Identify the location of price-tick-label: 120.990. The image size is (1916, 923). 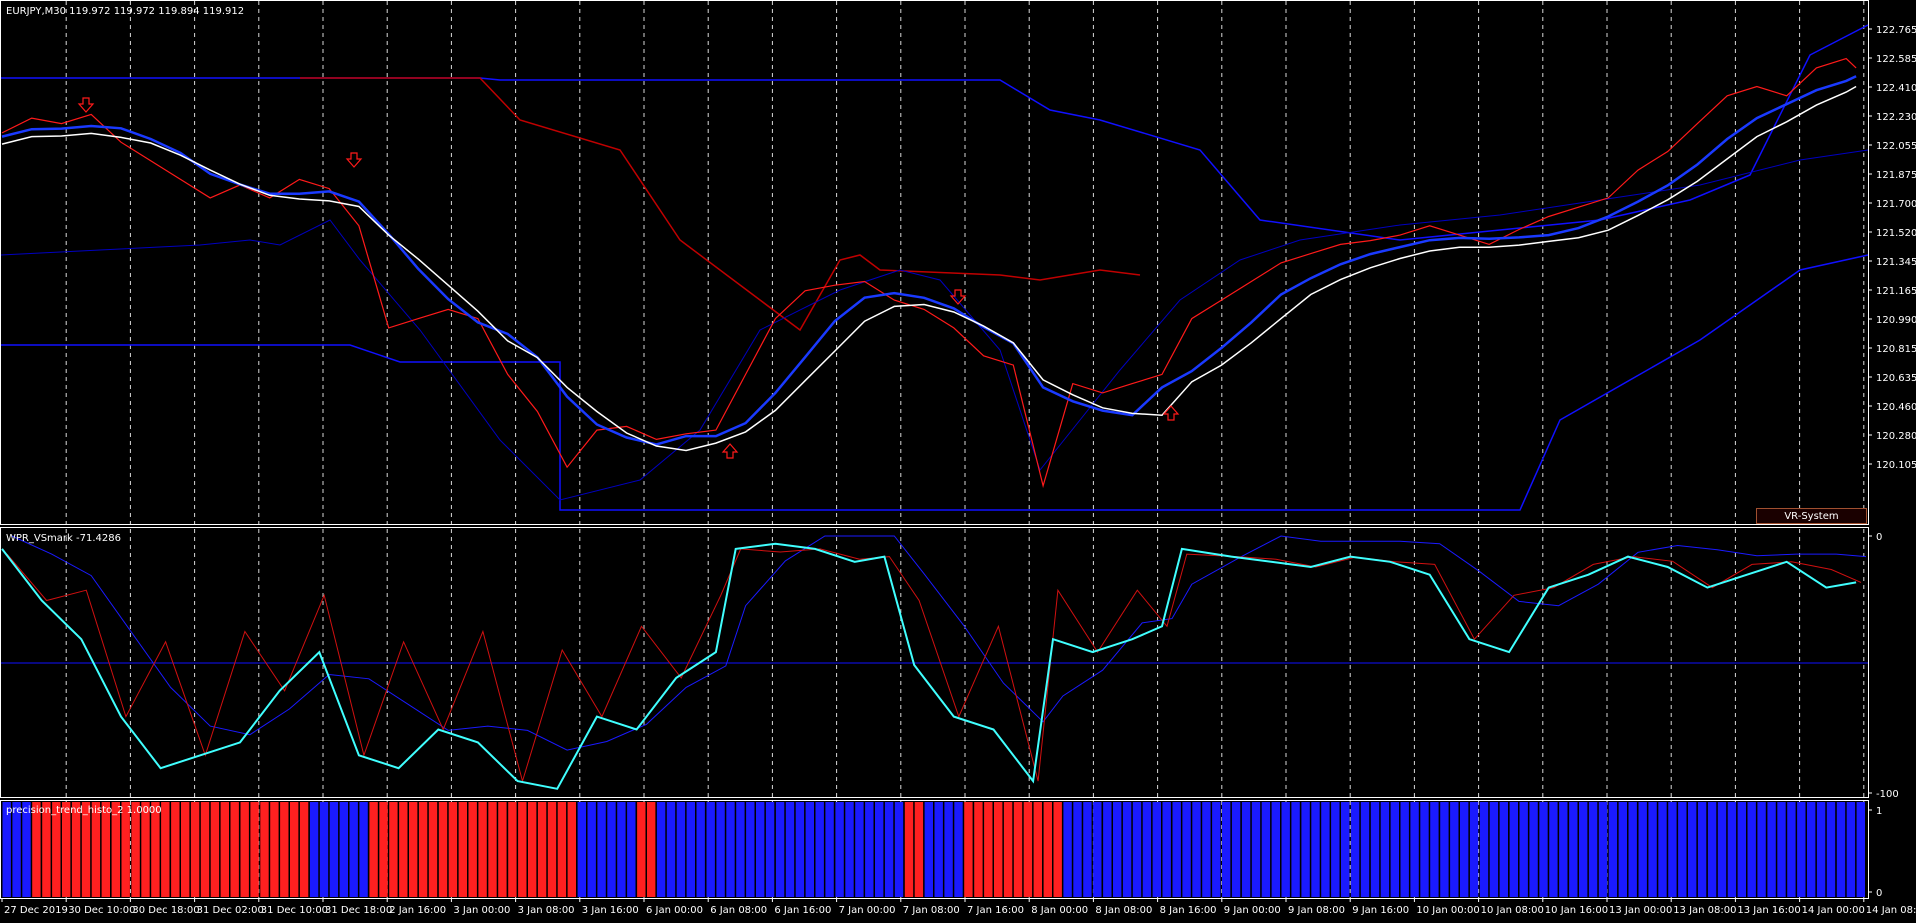
(1896, 320).